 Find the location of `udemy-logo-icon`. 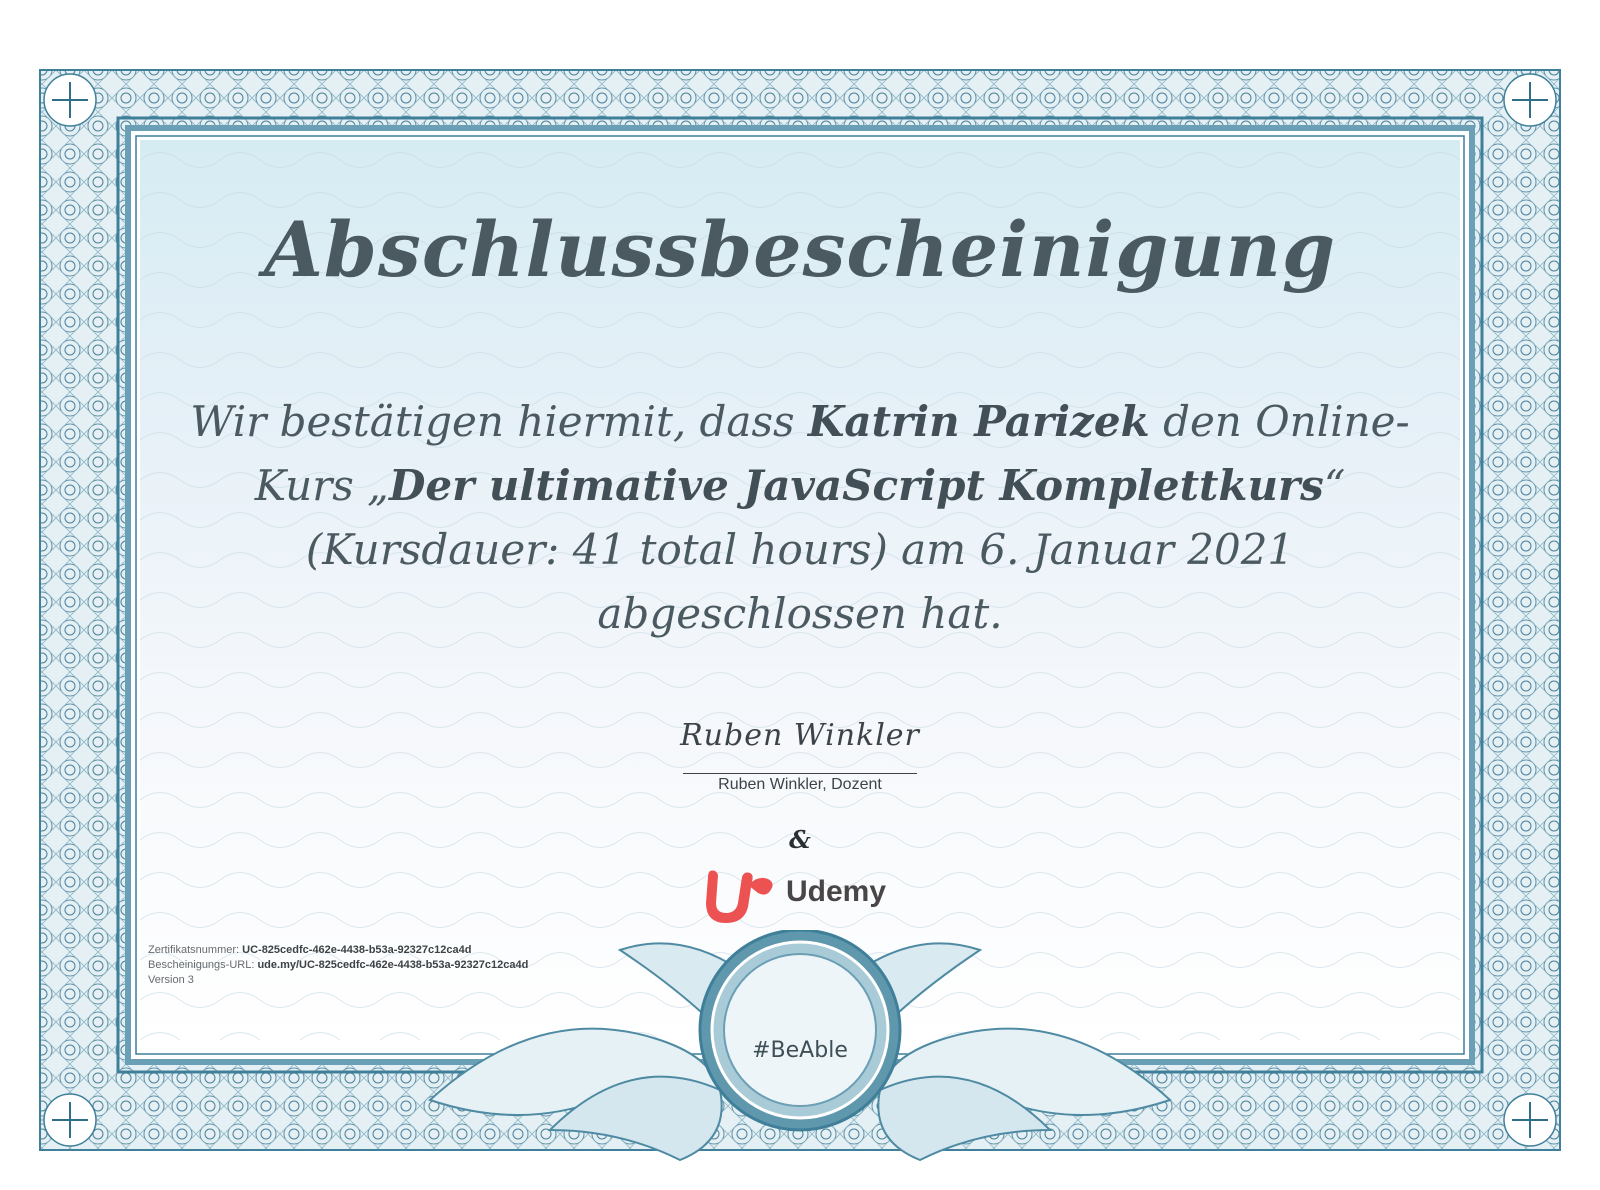

udemy-logo-icon is located at coordinates (739, 896).